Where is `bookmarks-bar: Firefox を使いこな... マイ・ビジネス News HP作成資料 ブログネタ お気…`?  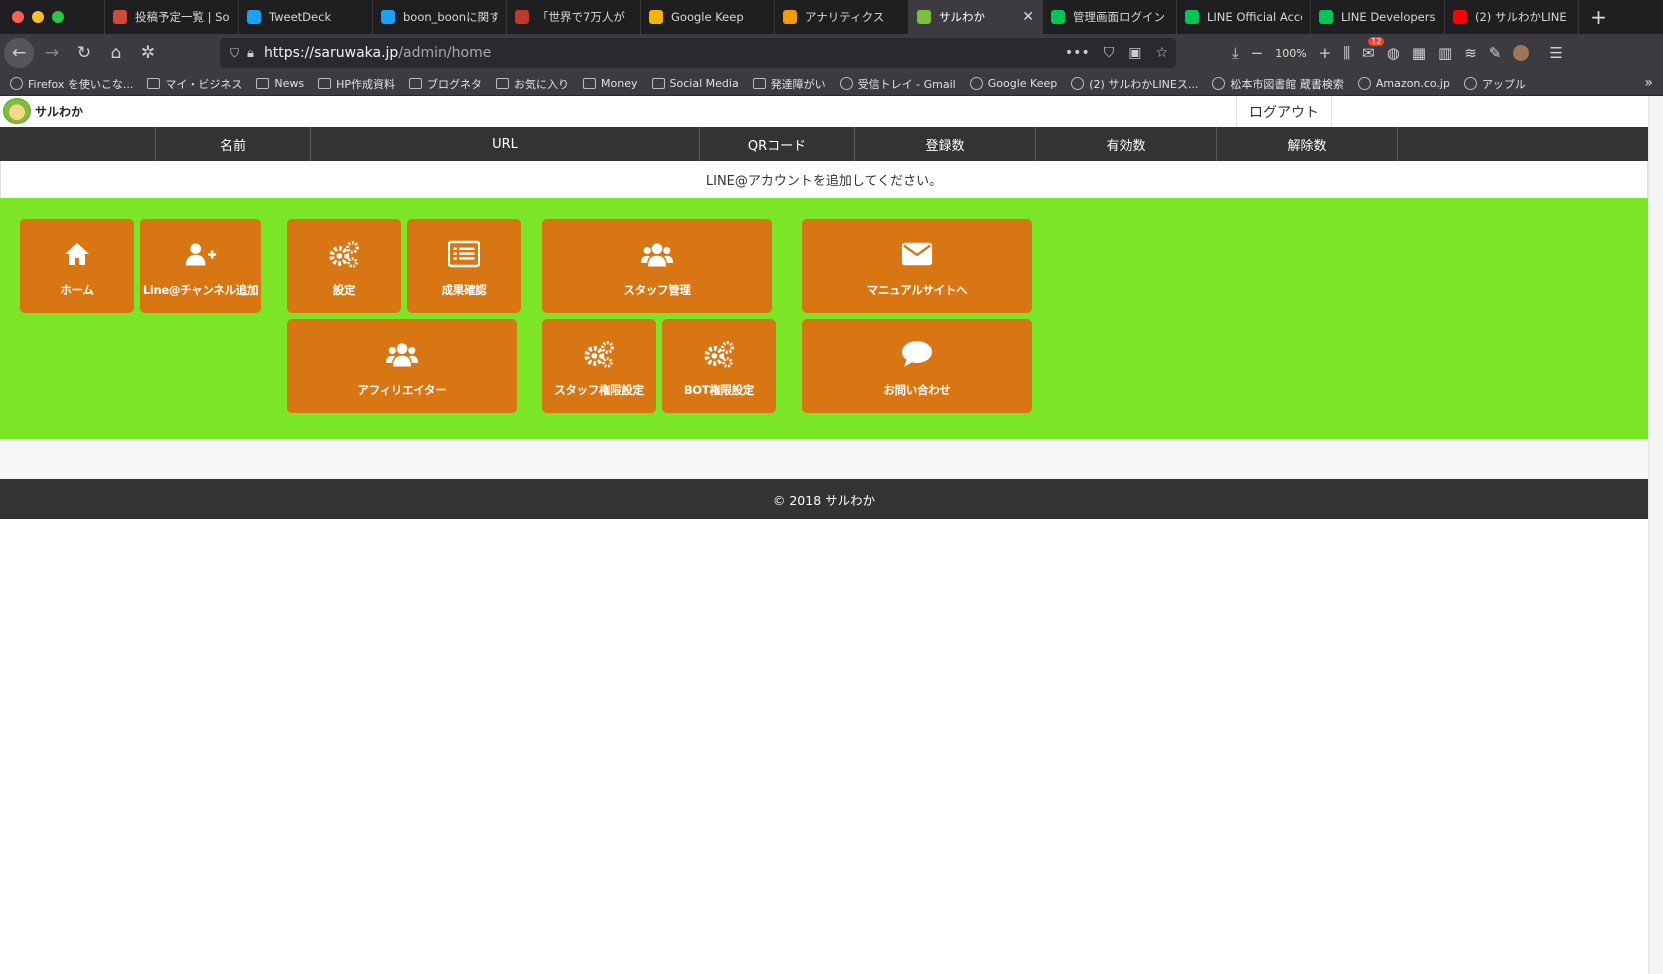
bookmarks-bar: Firefox を使いこな... マイ・ビジネス News HP作成資料 ブログネタ お気… is located at coordinates (831, 84).